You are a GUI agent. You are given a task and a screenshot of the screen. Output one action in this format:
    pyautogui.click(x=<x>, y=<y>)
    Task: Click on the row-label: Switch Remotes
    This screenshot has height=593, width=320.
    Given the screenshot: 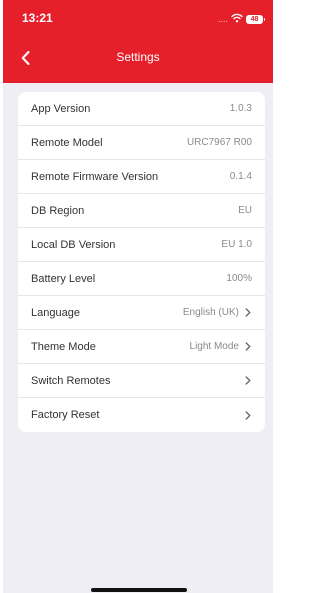 What is the action you would take?
    pyautogui.click(x=71, y=380)
    